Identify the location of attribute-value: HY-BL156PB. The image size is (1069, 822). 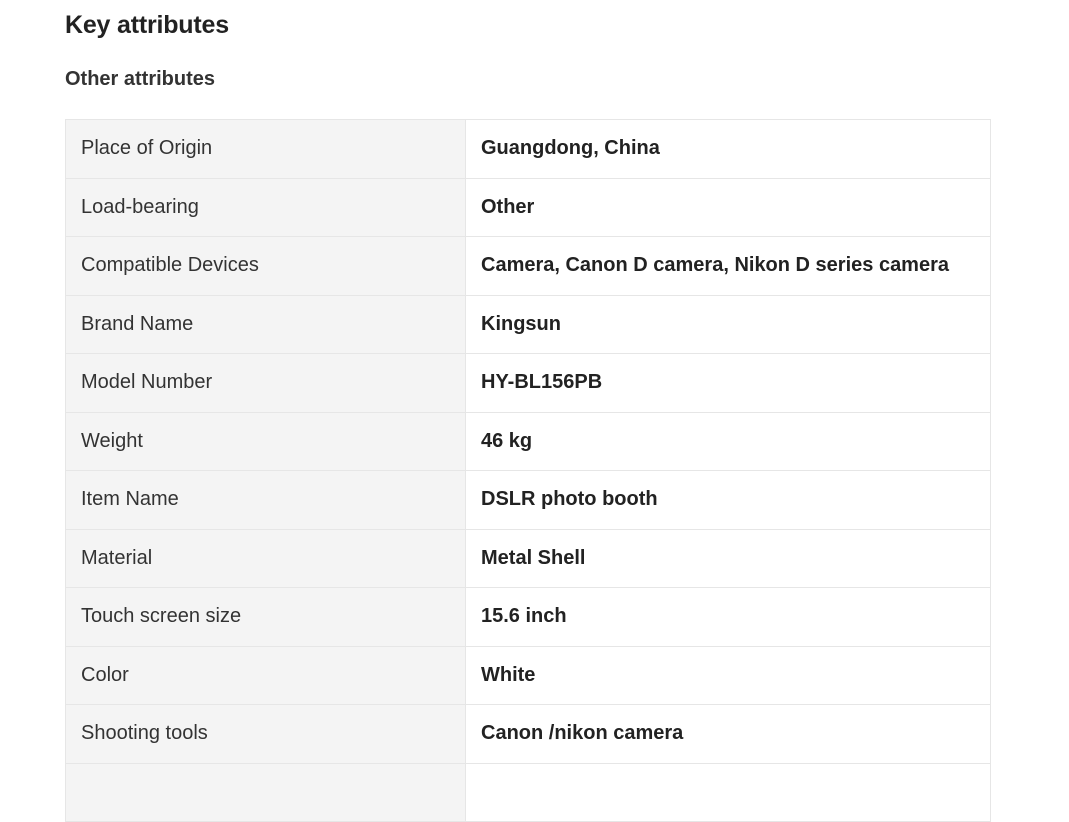
(728, 383).